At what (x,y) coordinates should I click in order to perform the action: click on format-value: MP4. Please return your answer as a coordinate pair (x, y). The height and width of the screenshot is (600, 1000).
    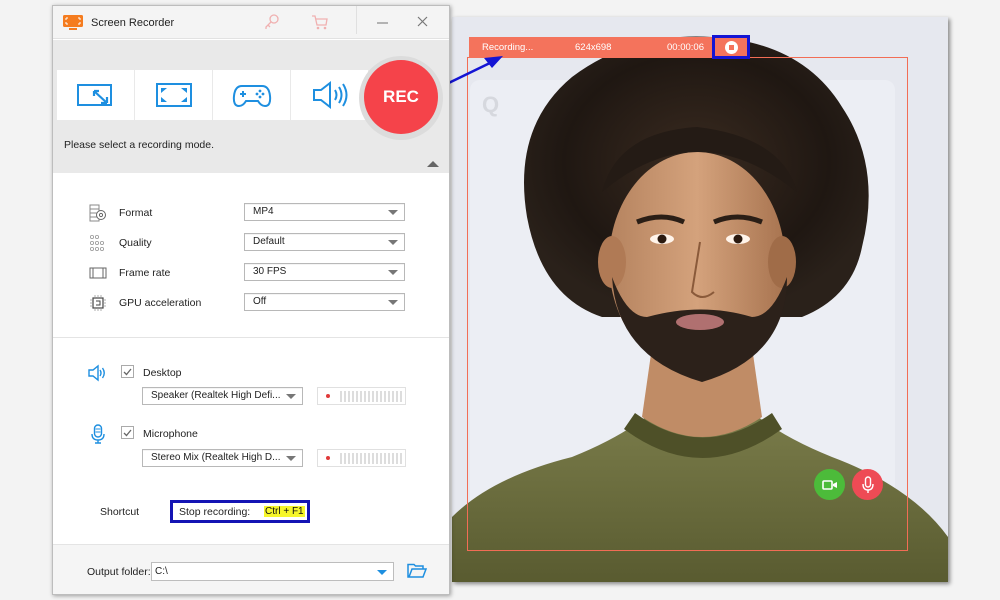
    Looking at the image, I should click on (263, 211).